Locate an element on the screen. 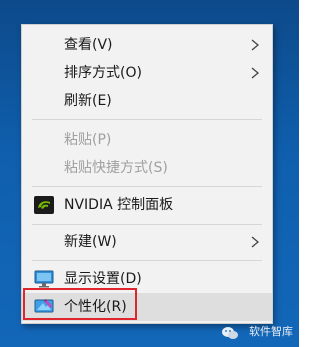  menu-item-paste-label: 粘贴(P) is located at coordinates (88, 140).